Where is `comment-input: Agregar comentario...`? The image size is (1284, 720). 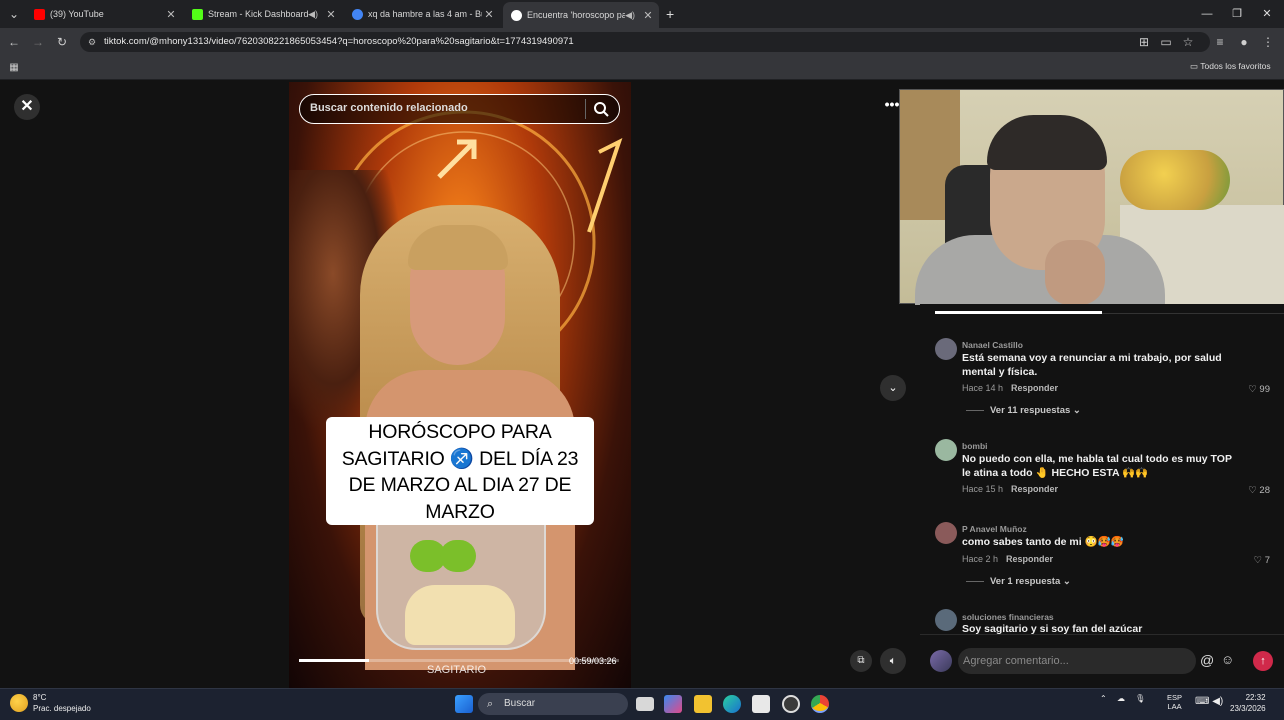
comment-input: Agregar comentario... is located at coordinates (1077, 661).